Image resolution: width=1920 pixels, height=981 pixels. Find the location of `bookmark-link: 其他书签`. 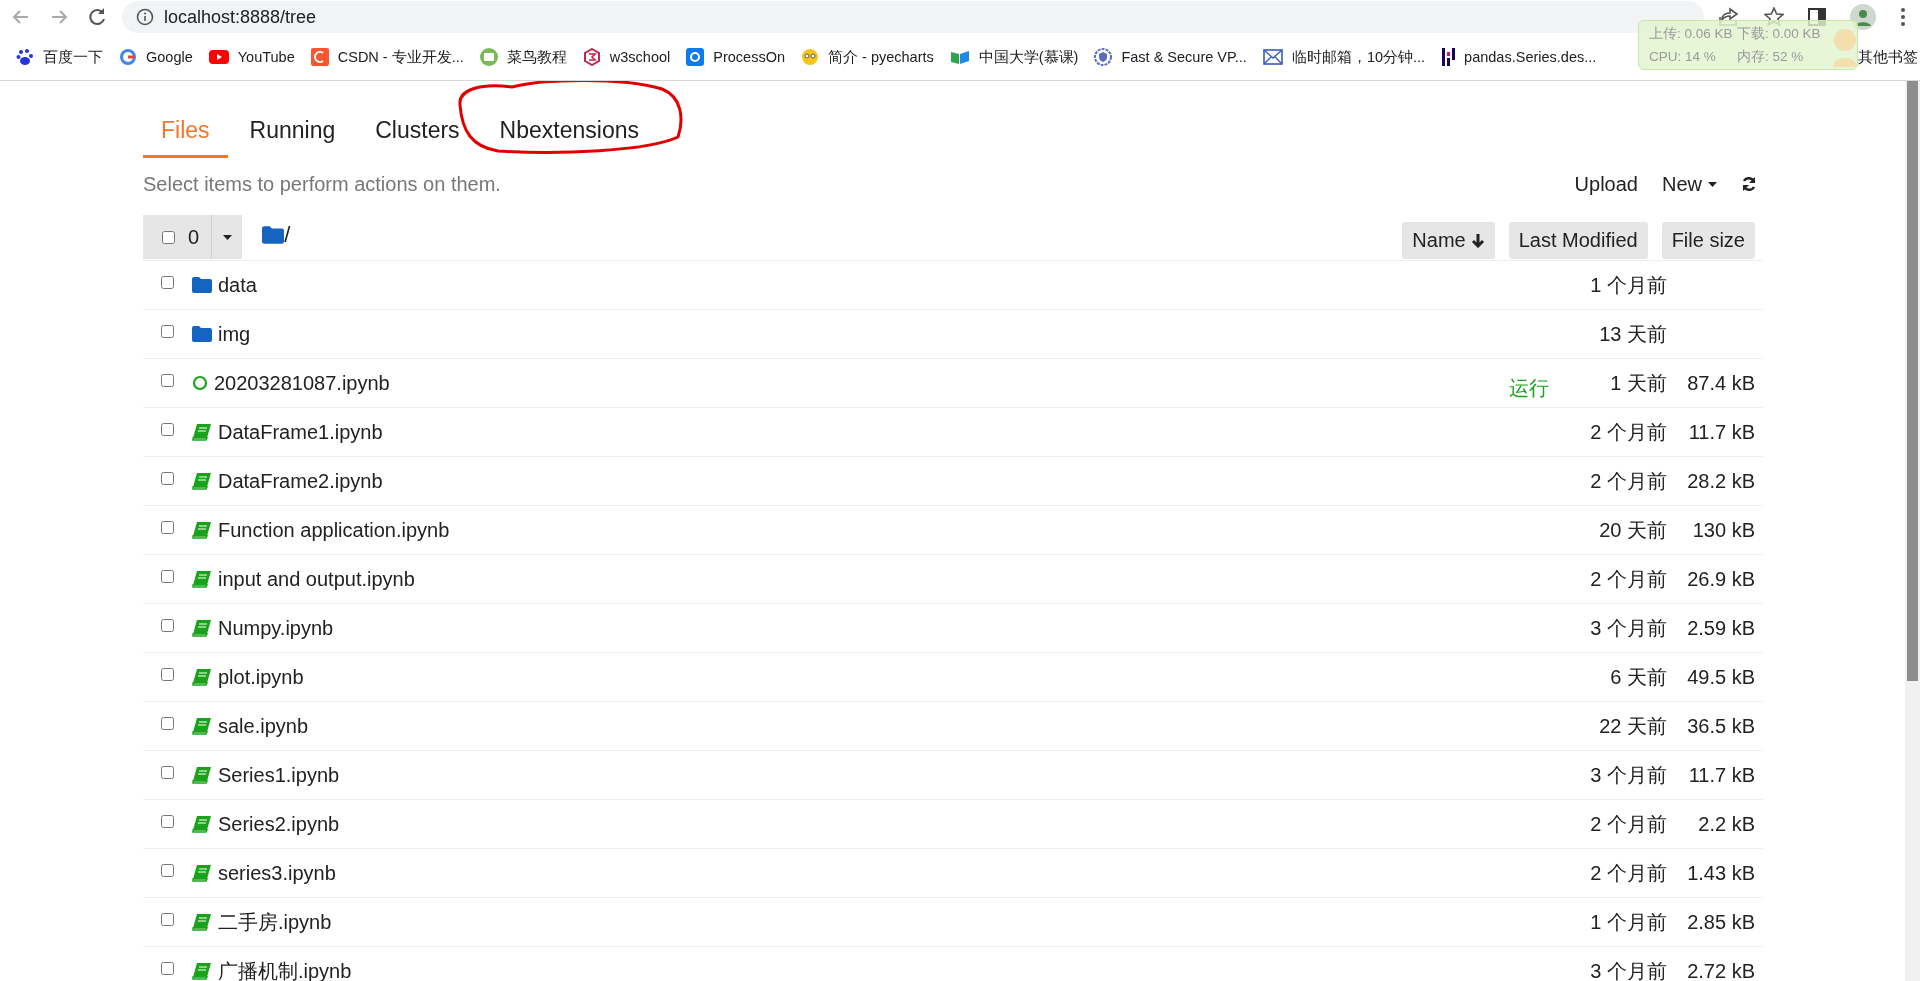

bookmark-link: 其他书签 is located at coordinates (1888, 57).